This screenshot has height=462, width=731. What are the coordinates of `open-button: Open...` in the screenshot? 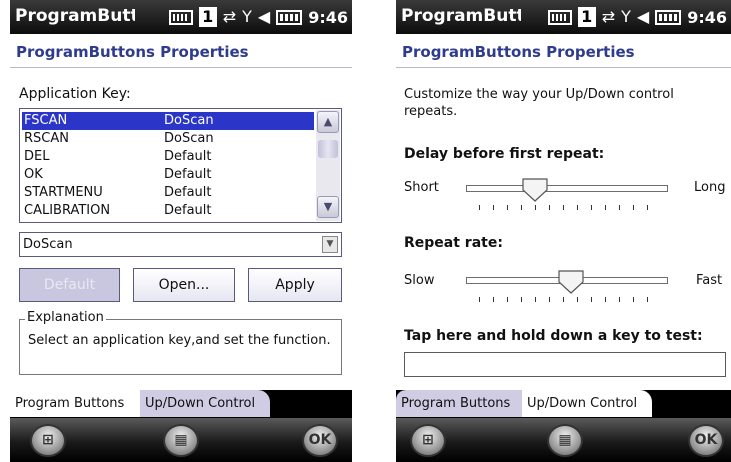 It's located at (184, 285).